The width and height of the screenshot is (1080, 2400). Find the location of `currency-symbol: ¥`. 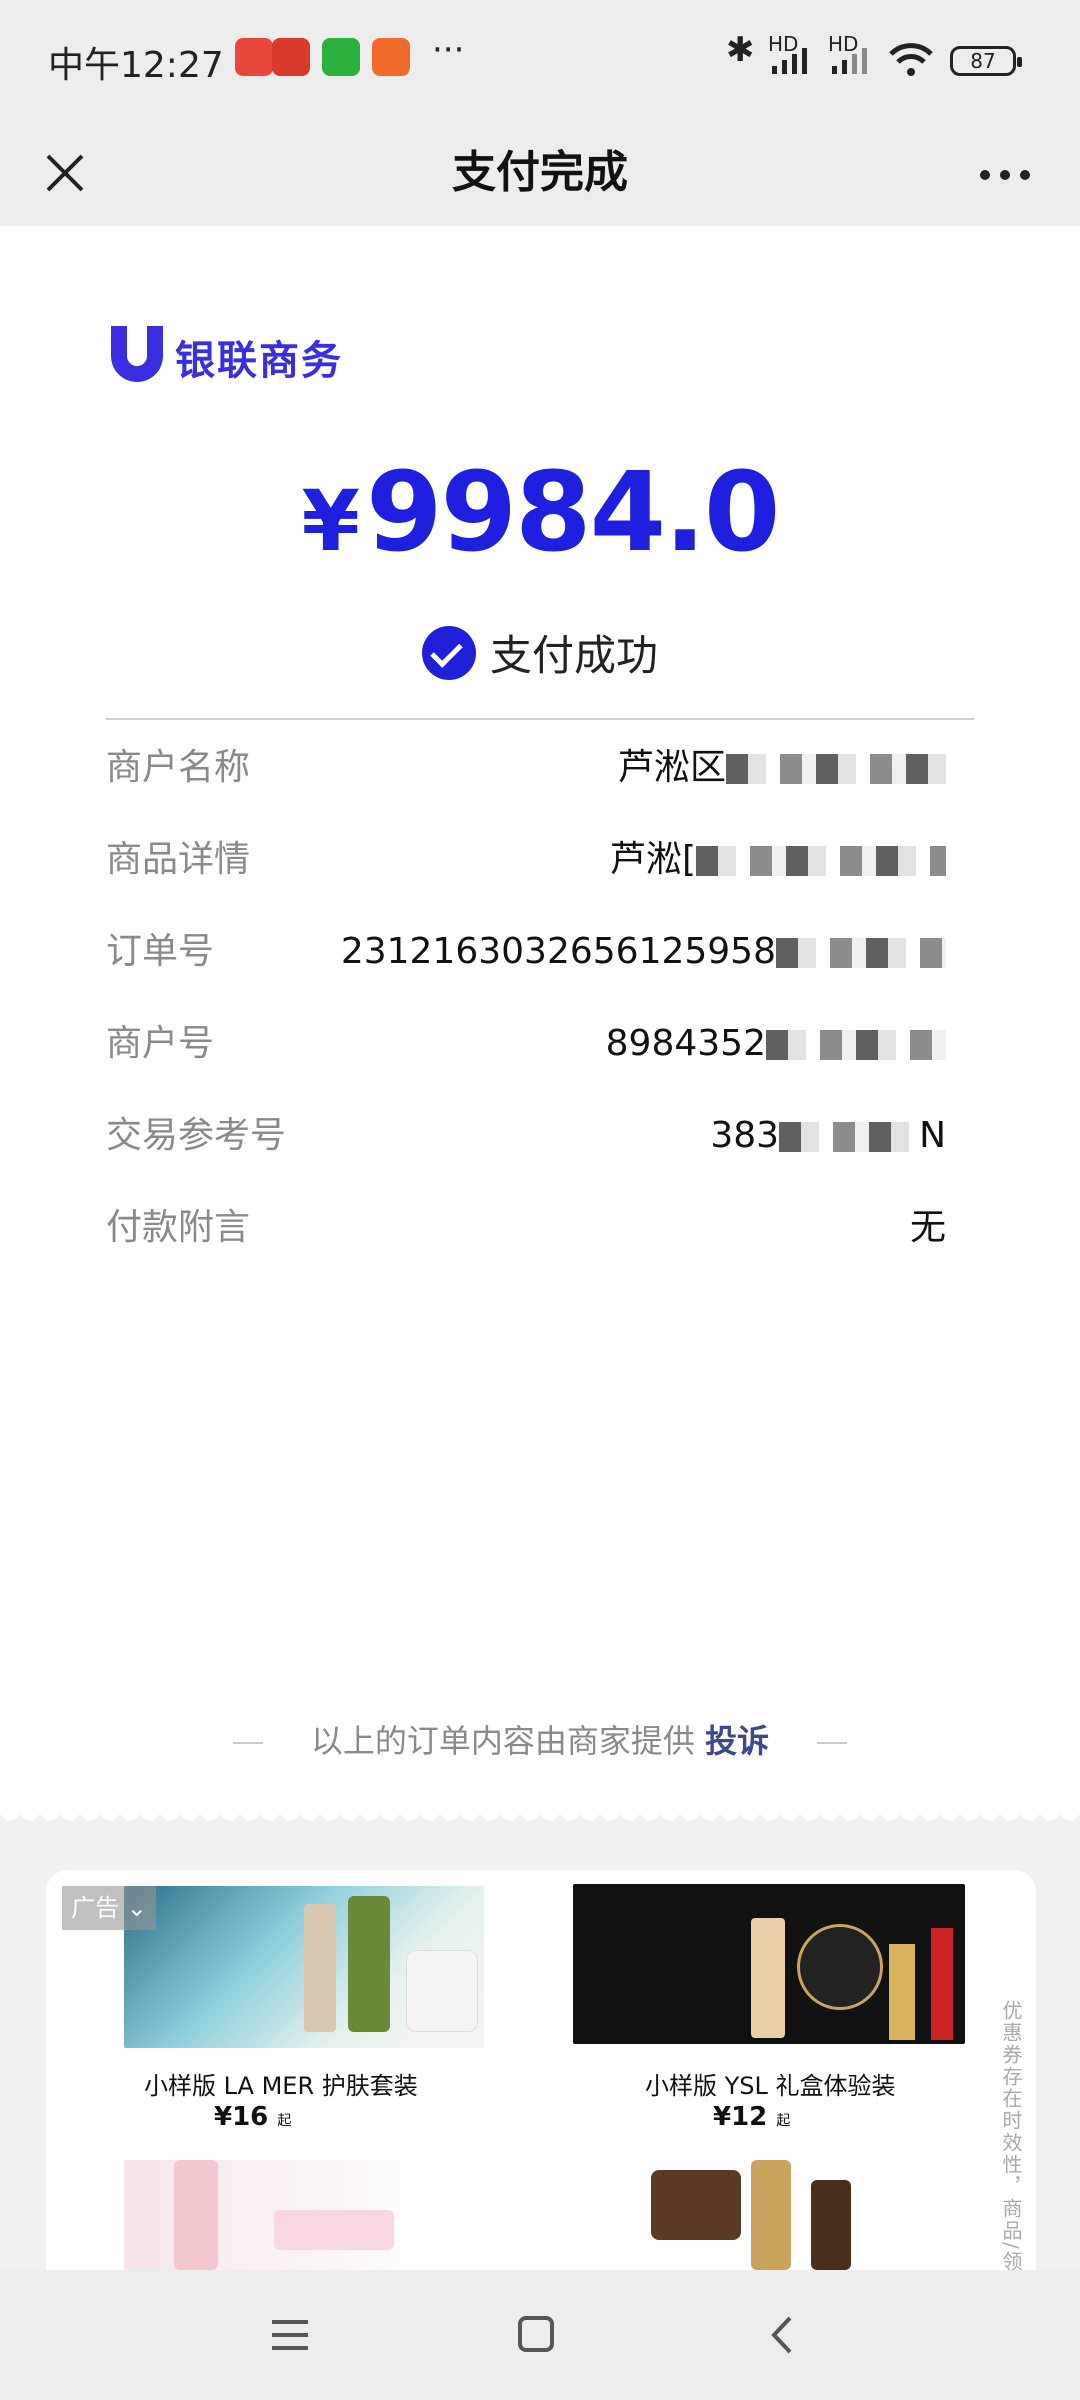

currency-symbol: ¥ is located at coordinates (330, 521).